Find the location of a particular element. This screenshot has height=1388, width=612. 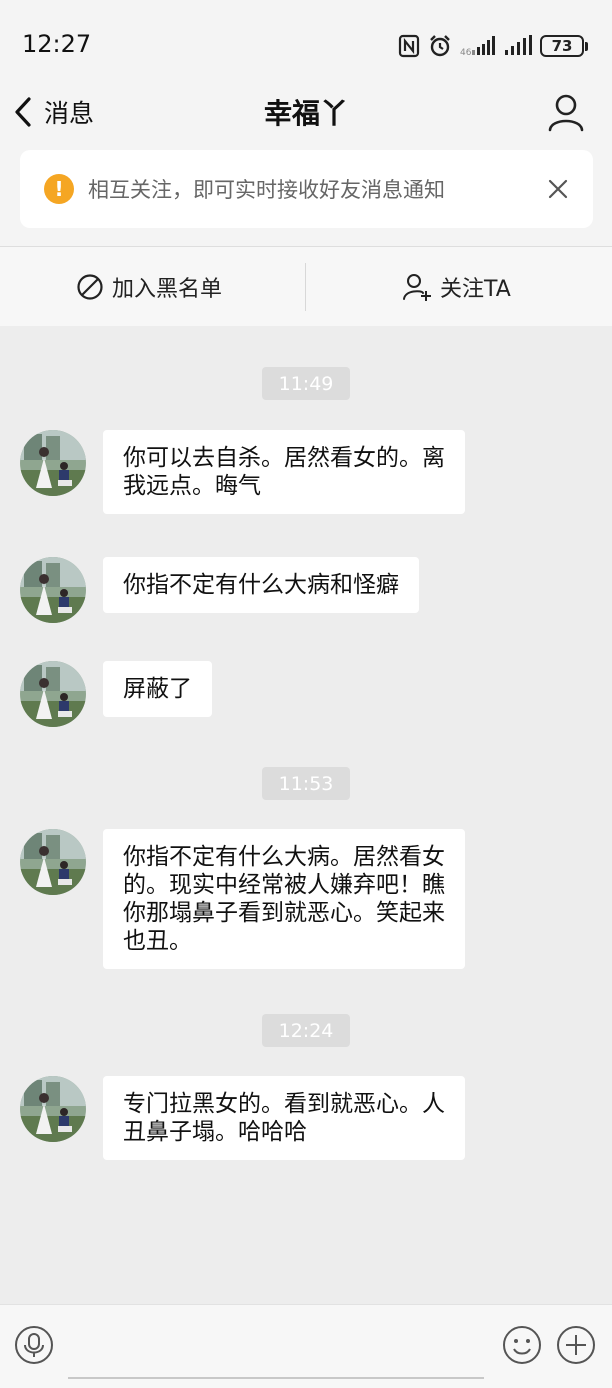

status-icons: 46 73 is located at coordinates (493, 46).